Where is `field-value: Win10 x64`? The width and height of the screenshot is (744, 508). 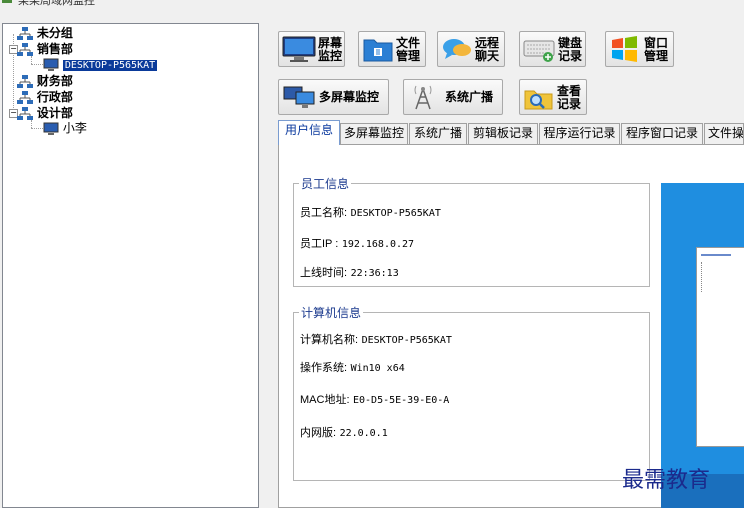
field-value: Win10 x64 is located at coordinates (377, 368).